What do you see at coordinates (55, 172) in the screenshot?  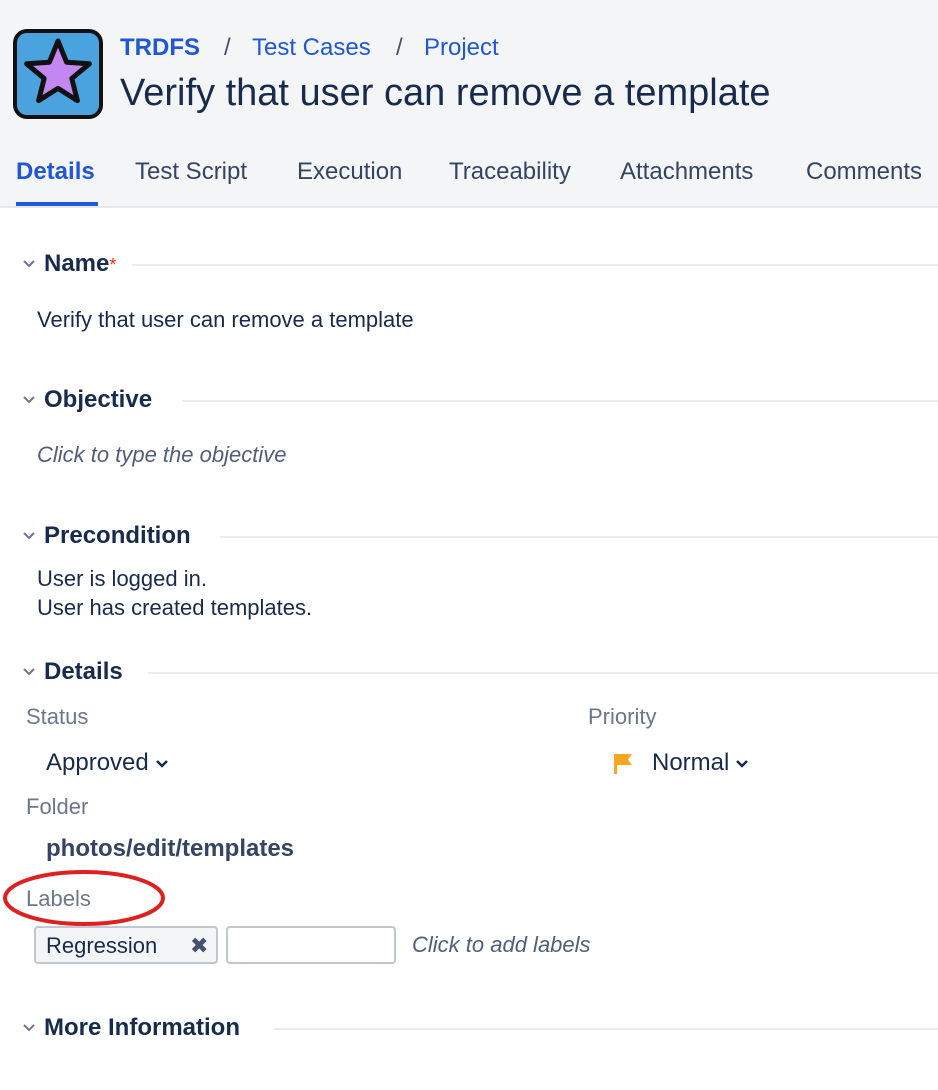 I see `tab-details: Details` at bounding box center [55, 172].